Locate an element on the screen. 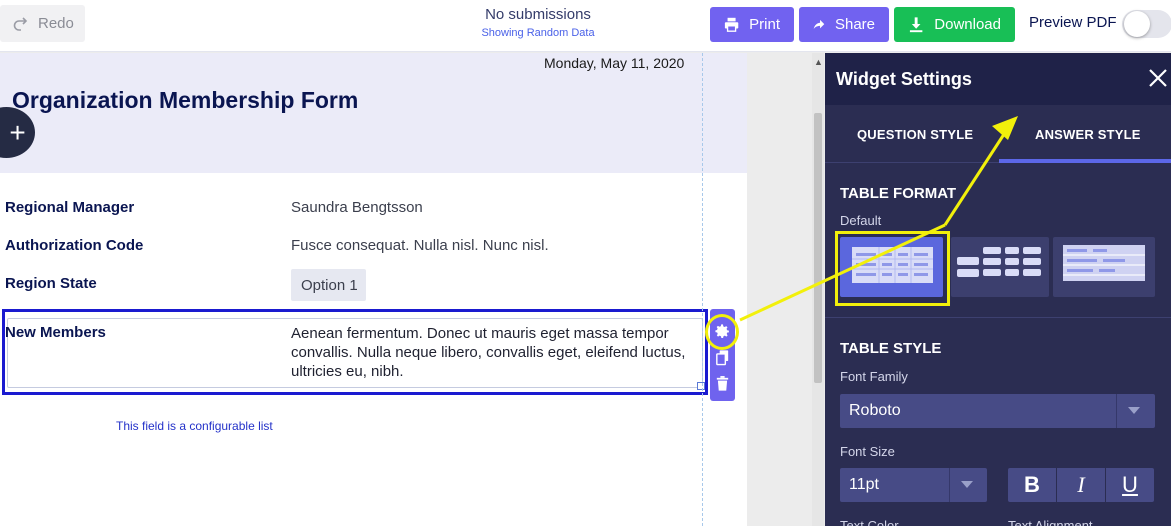  scroll-up-arrow-icon: ▲ is located at coordinates (818, 62).